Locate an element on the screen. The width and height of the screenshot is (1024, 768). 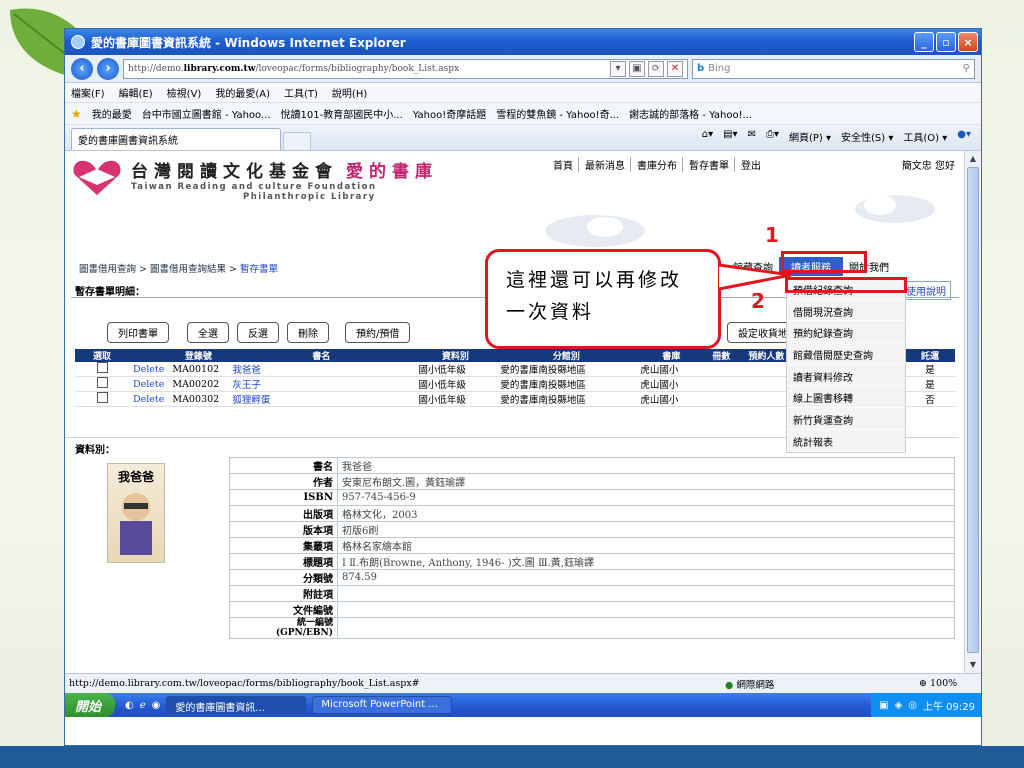
network-icon: ◎ is located at coordinates (912, 705).